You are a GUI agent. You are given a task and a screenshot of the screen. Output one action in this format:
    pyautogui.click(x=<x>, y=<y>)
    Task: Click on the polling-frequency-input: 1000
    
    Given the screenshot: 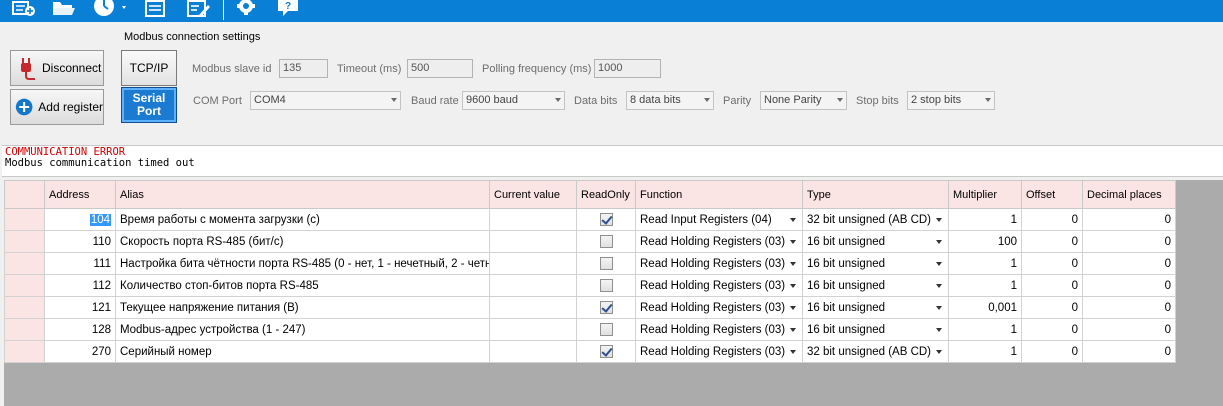 What is the action you would take?
    pyautogui.click(x=627, y=68)
    